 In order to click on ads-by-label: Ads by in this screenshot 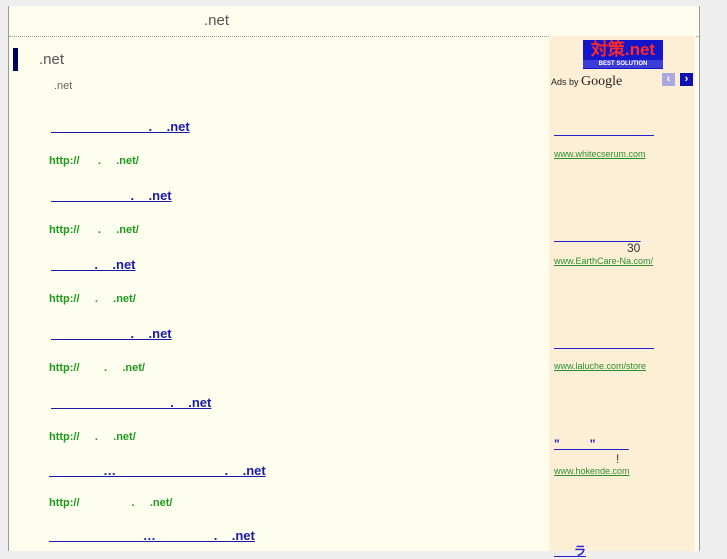, I will do `click(565, 82)`.